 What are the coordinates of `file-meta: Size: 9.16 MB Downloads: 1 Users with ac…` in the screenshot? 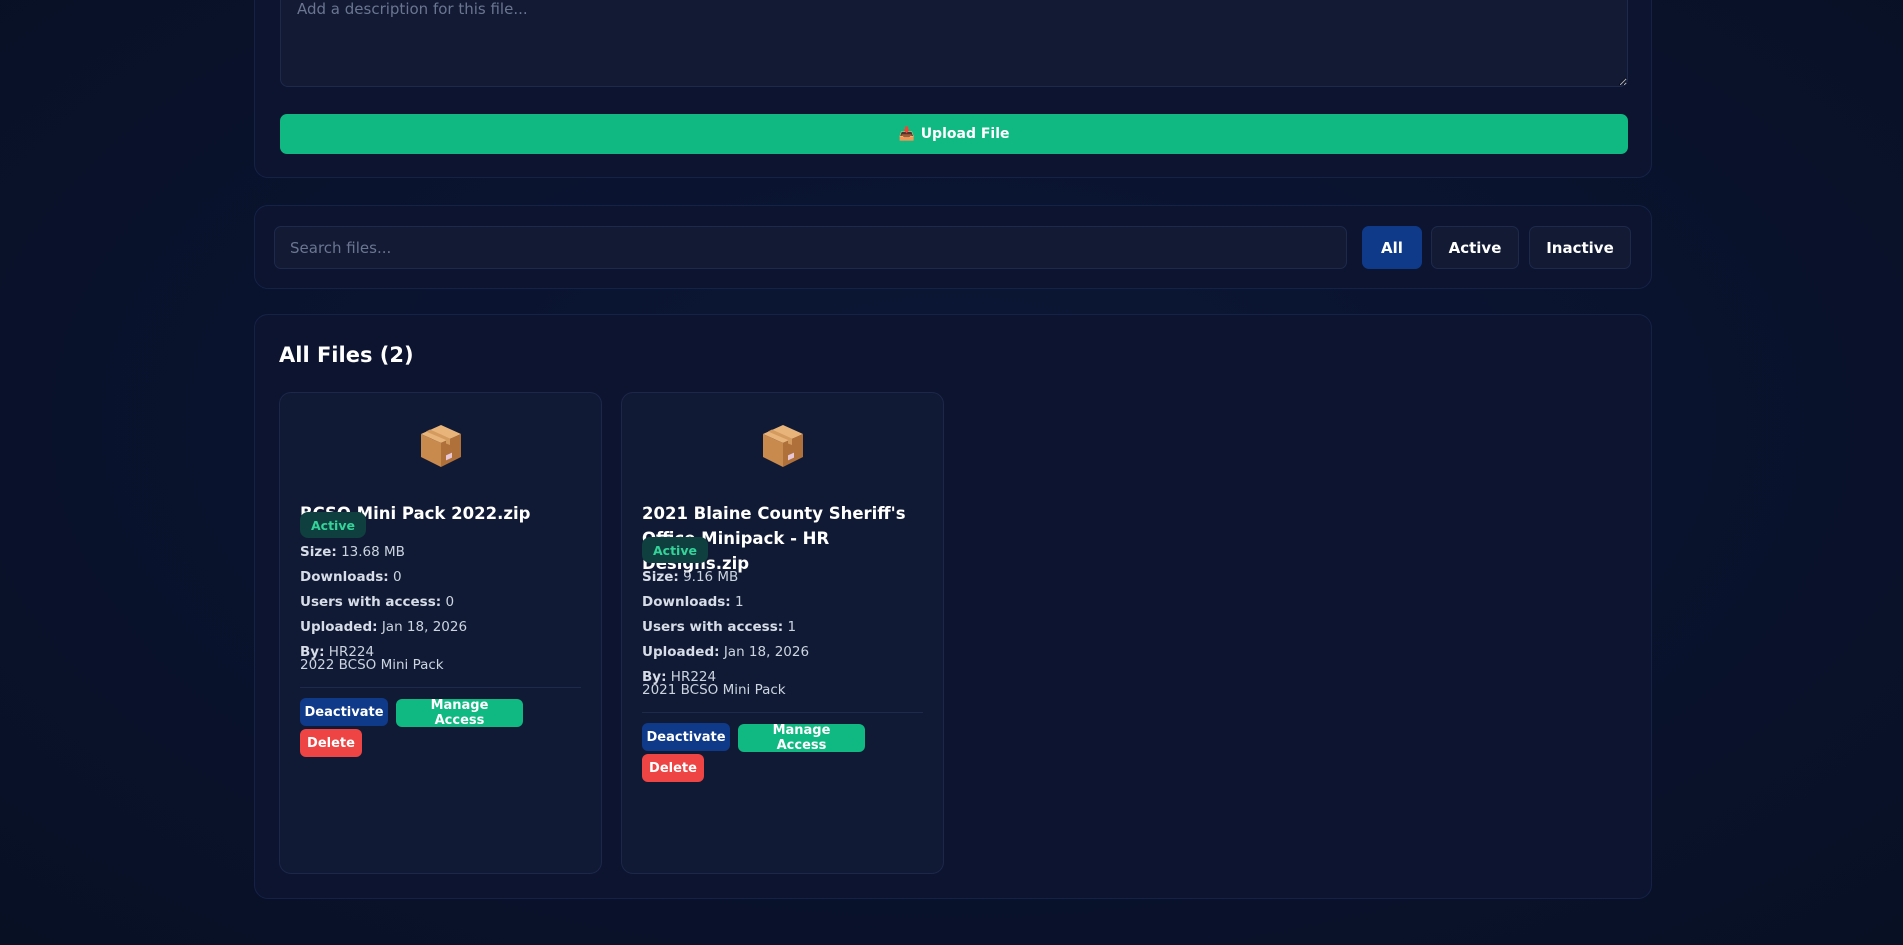 It's located at (725, 627).